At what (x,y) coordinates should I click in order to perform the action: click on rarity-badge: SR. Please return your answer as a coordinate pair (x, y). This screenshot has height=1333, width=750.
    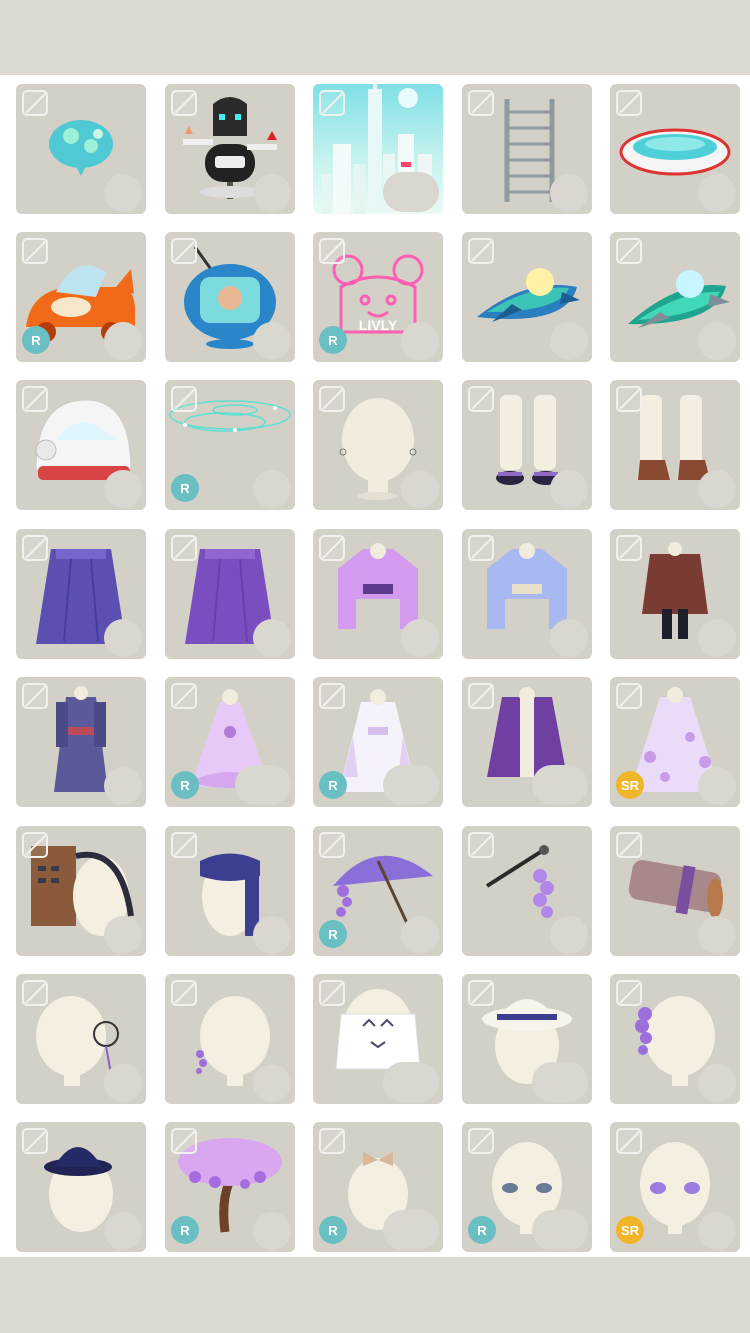
    Looking at the image, I should click on (630, 1230).